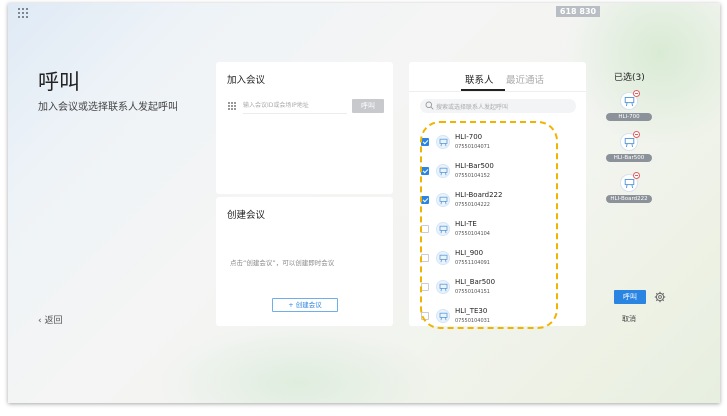  What do you see at coordinates (469, 253) in the screenshot?
I see `contact-name: HLI_900` at bounding box center [469, 253].